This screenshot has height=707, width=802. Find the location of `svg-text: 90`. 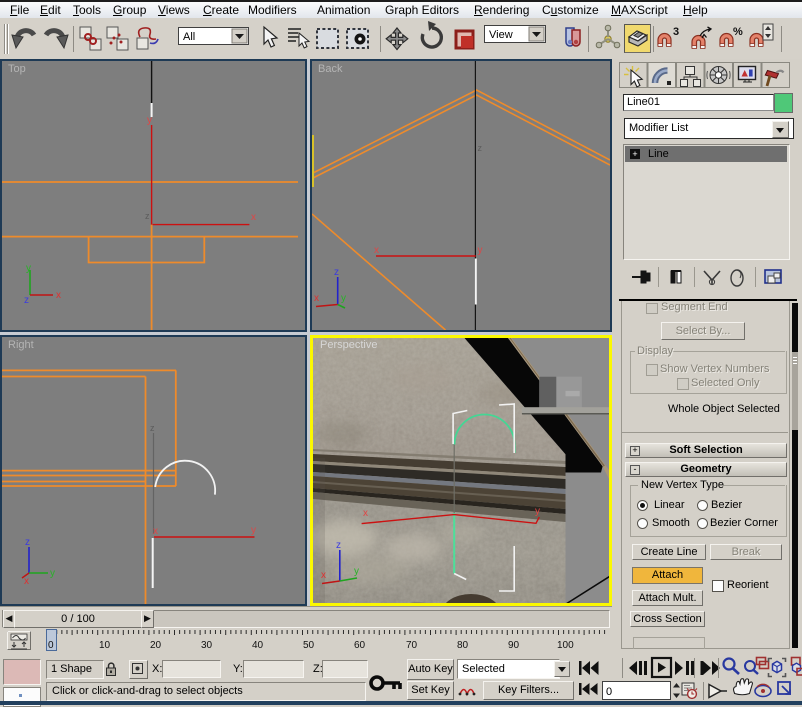

svg-text: 90 is located at coordinates (514, 645).